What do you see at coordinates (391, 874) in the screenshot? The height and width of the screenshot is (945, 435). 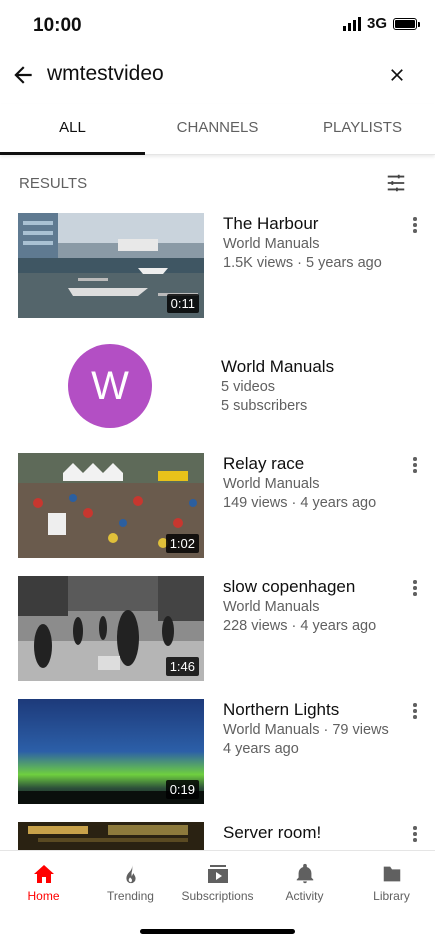 I see `folder-icon` at bounding box center [391, 874].